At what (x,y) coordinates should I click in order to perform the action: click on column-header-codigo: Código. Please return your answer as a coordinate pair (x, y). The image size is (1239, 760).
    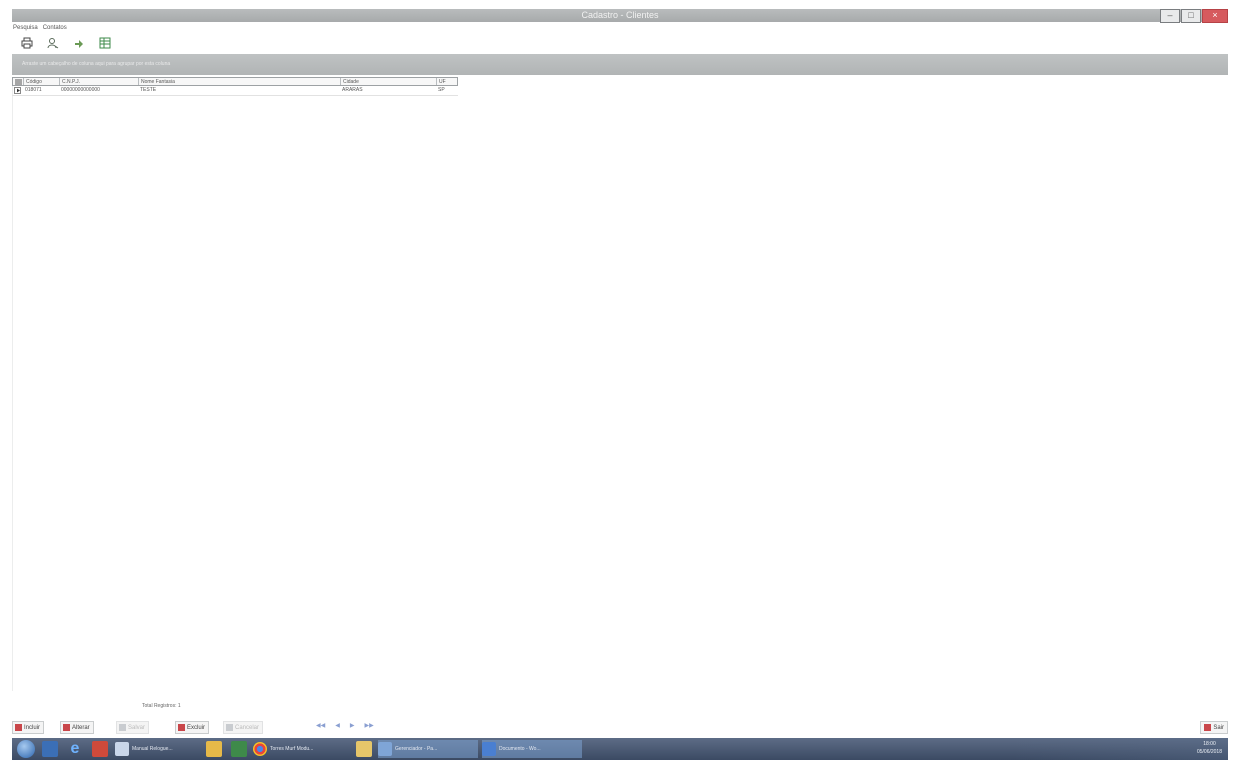
    Looking at the image, I should click on (42, 81).